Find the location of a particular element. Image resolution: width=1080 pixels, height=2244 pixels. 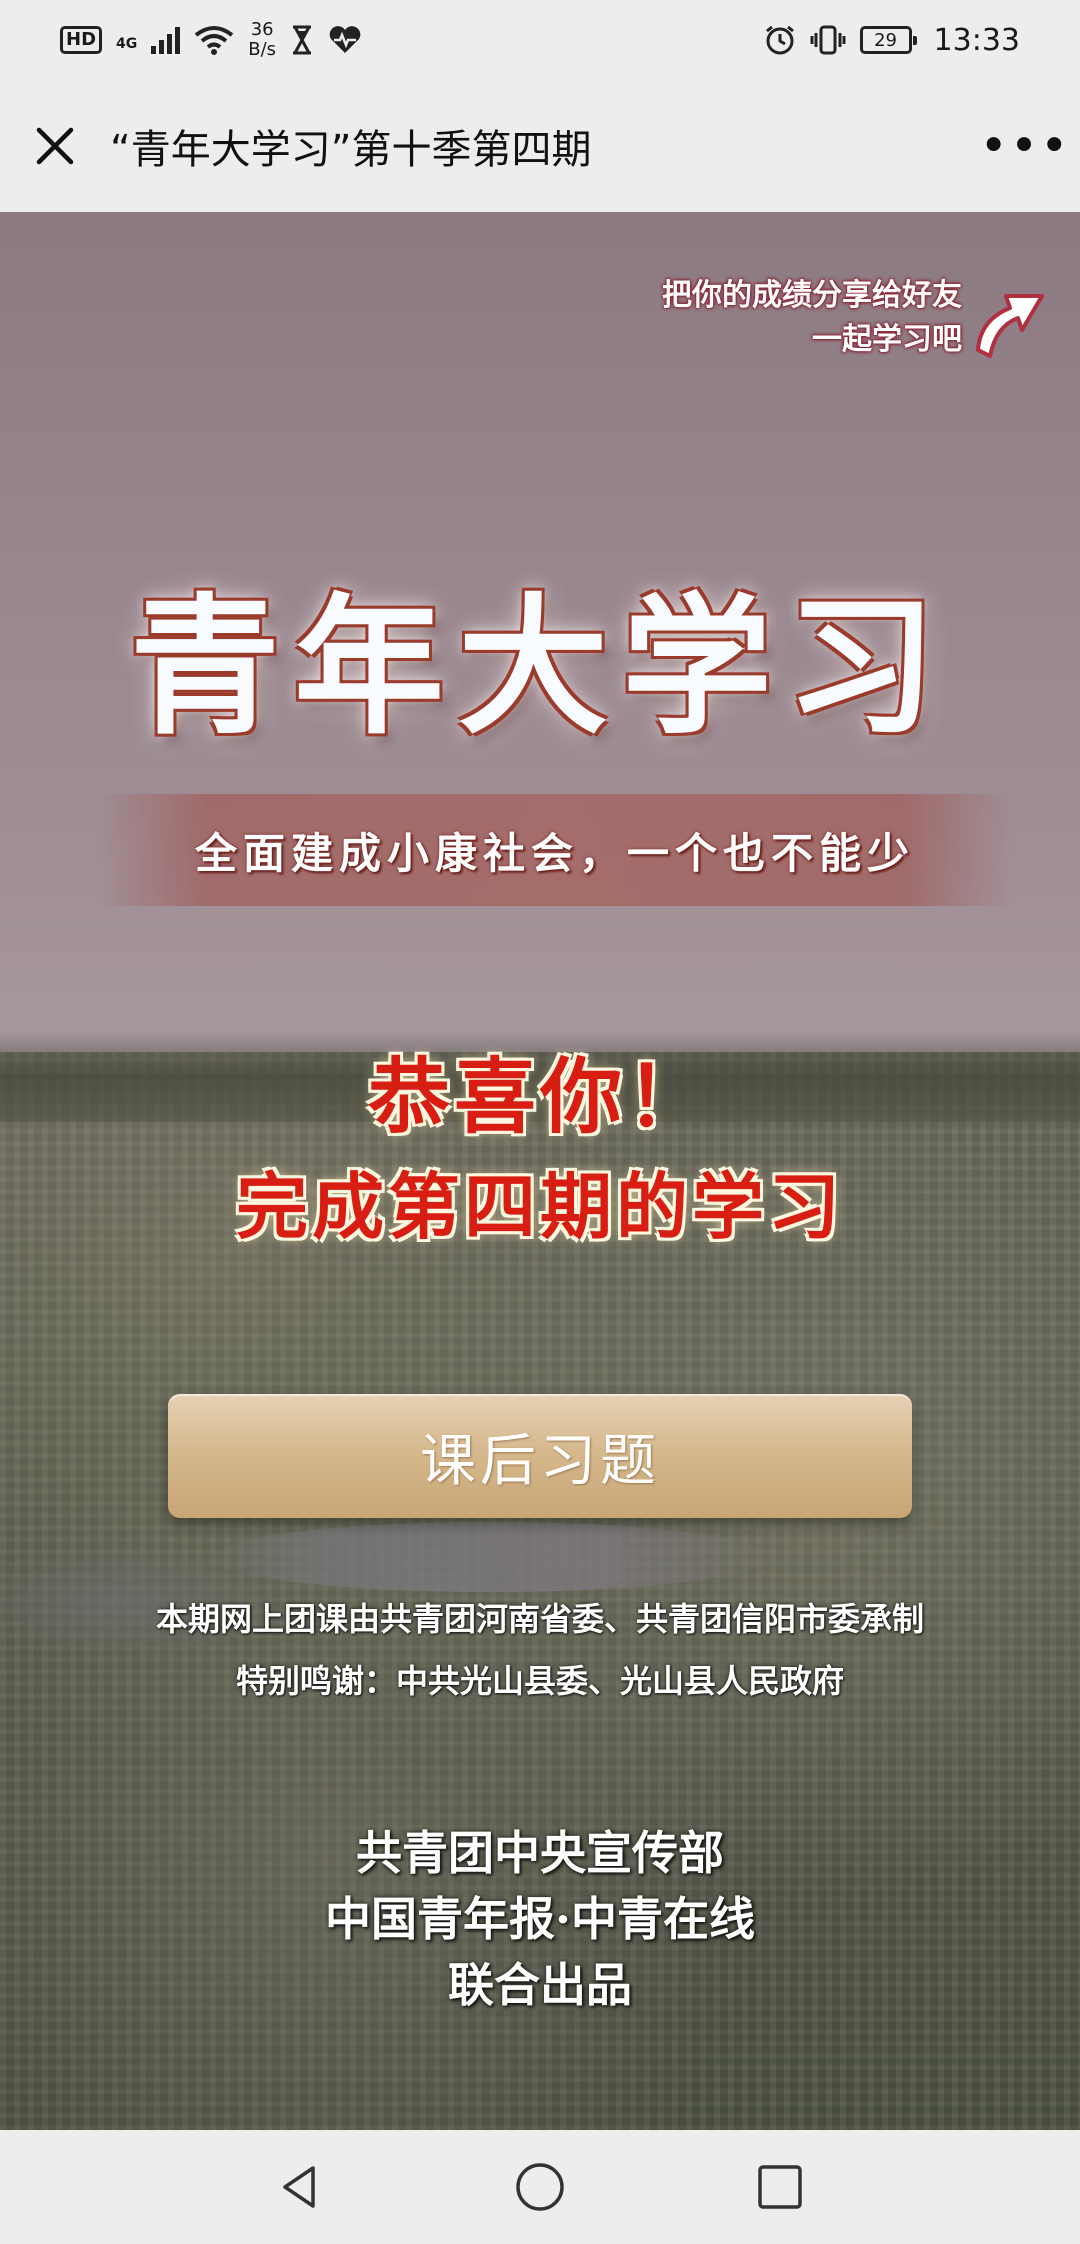

producer-line-3: 联合出品 is located at coordinates (540, 1985).